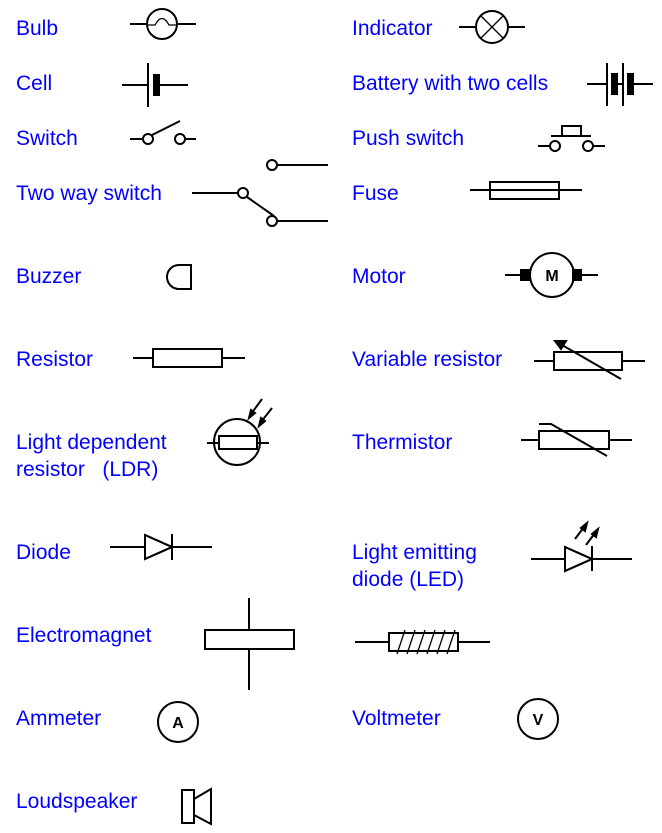 The height and width of the screenshot is (833, 662). I want to click on ammeter-glyph: A, so click(178, 723).